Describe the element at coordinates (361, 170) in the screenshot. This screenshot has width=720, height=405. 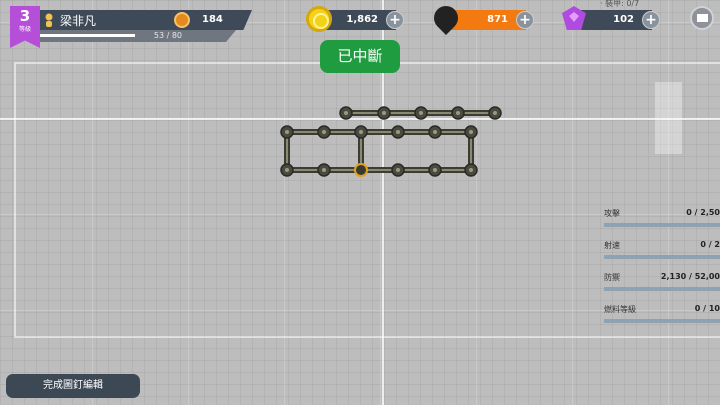
I see `selected-rail-node` at that location.